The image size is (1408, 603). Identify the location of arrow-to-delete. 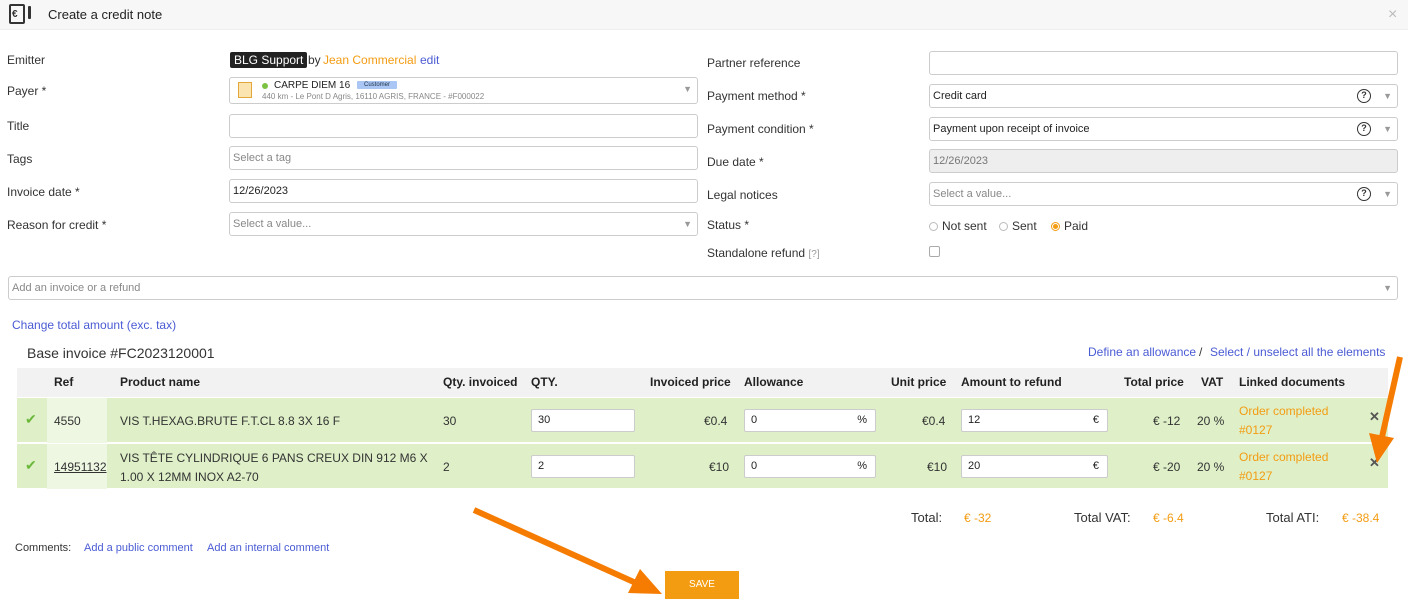
(1386, 409).